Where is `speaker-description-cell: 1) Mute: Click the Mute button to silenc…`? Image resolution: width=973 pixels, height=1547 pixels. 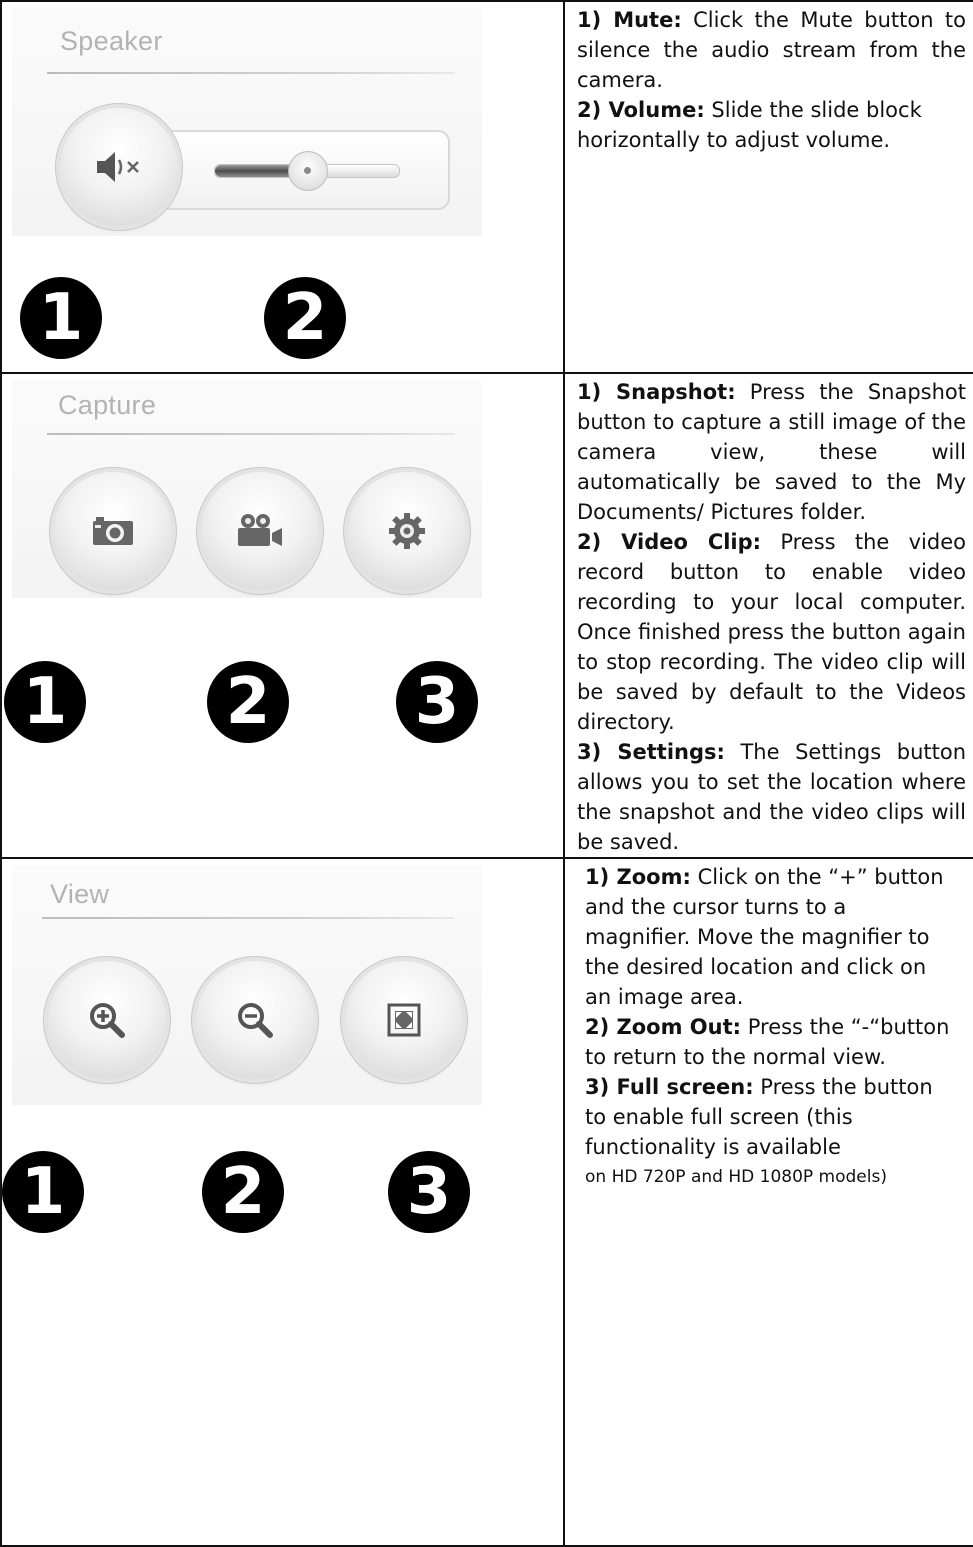 speaker-description-cell: 1) Mute: Click the Mute button to silenc… is located at coordinates (768, 187).